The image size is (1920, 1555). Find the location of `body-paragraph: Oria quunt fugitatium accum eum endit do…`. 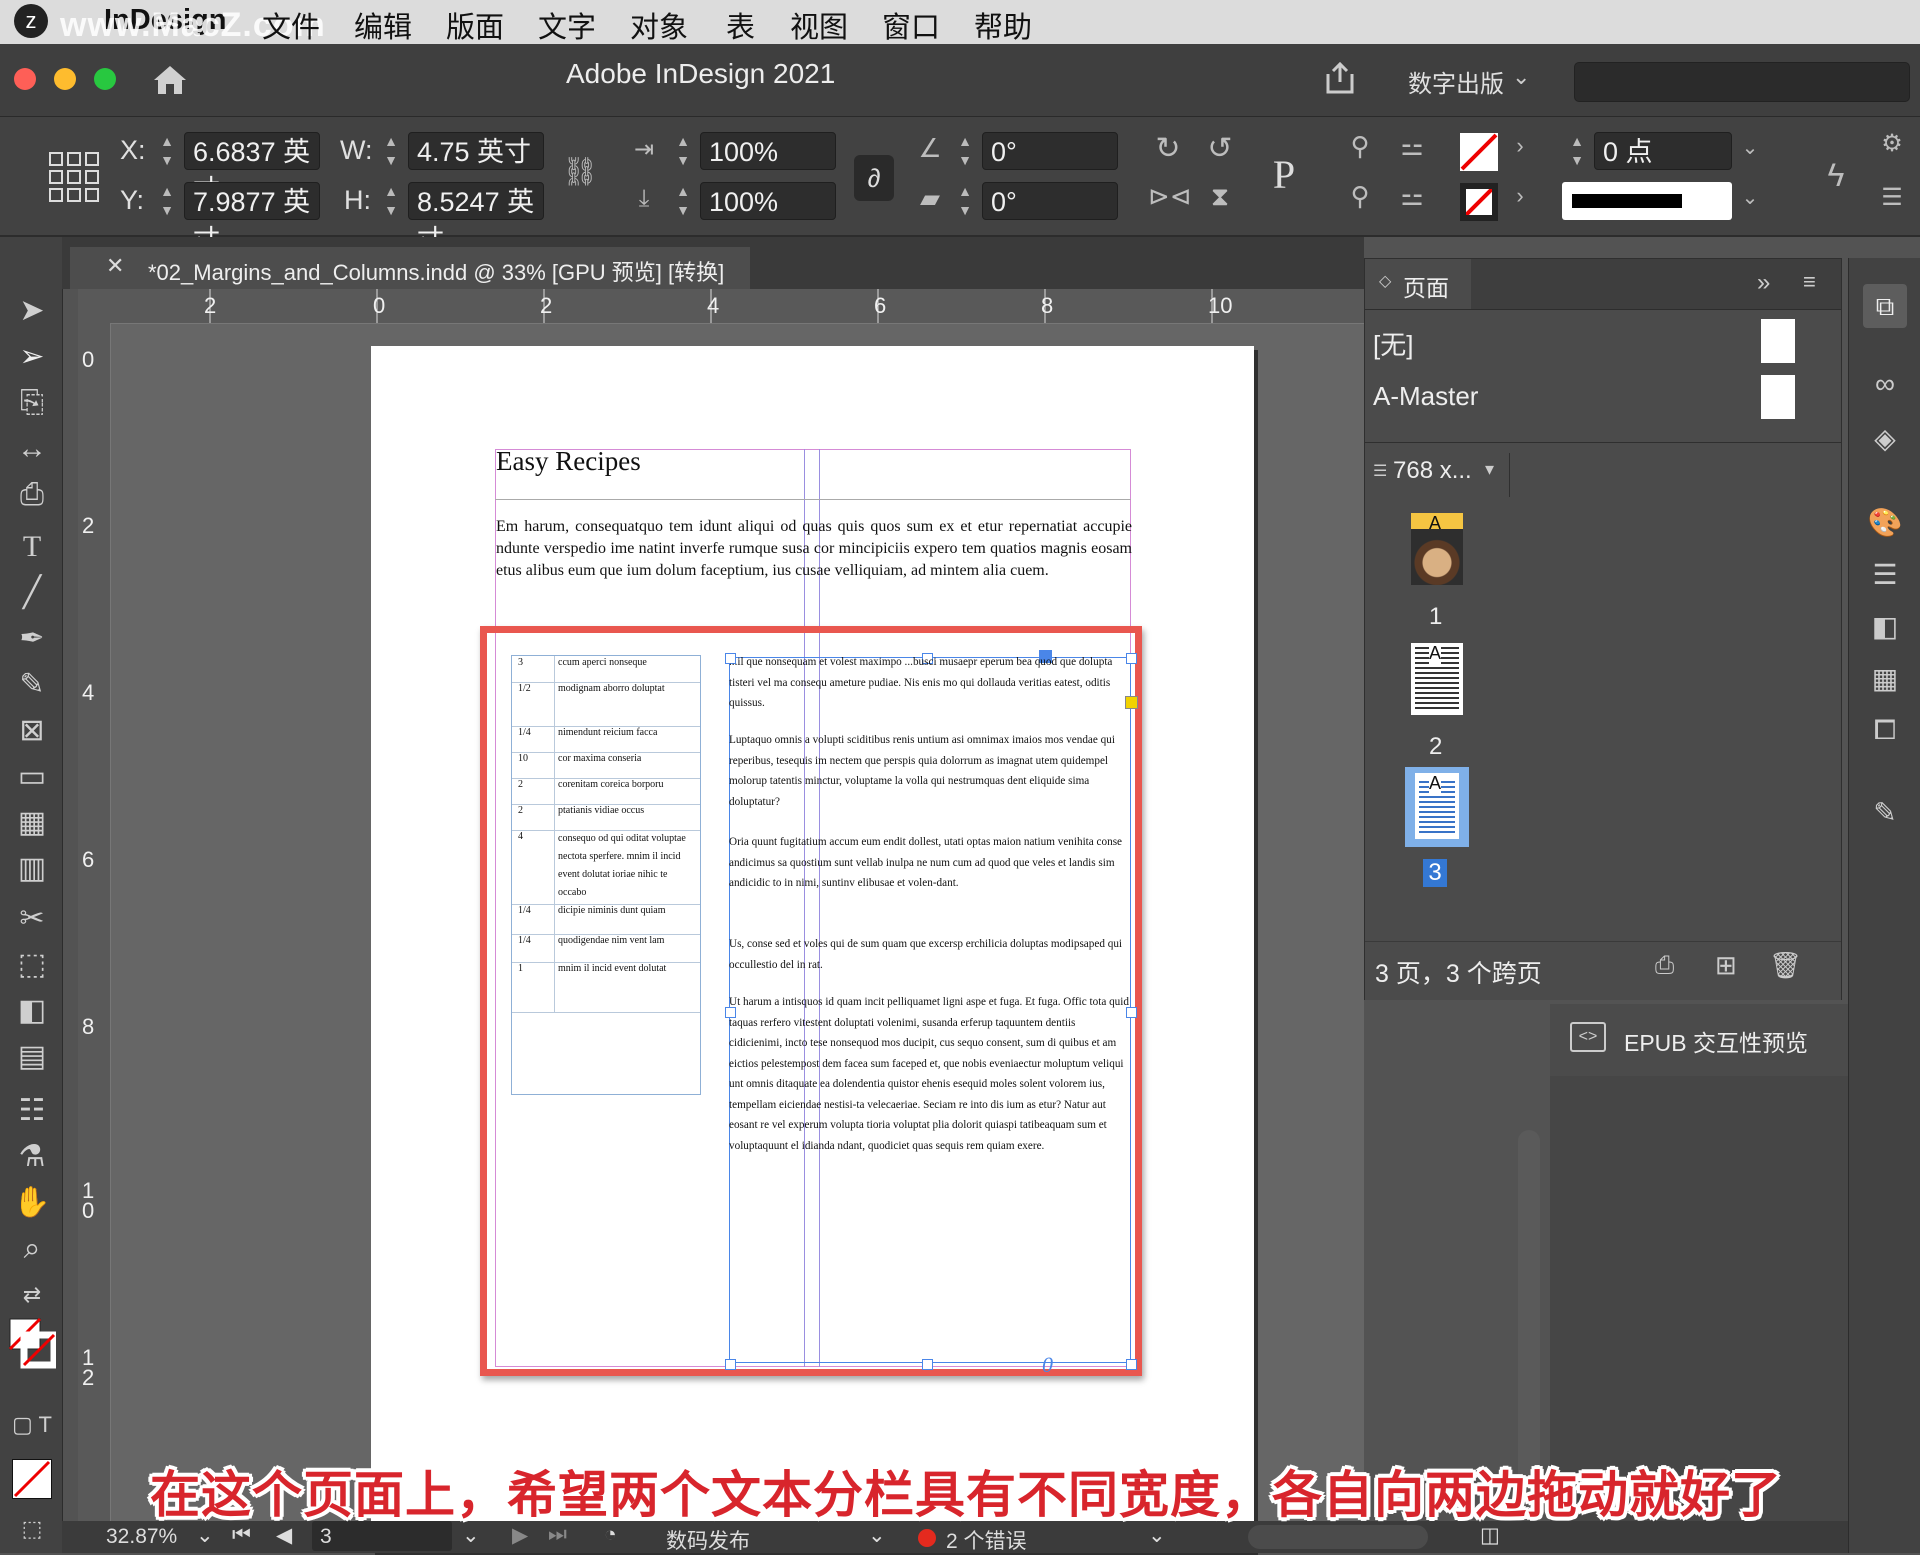

body-paragraph: Oria quunt fugitatium accum eum endit do… is located at coordinates (930, 863).